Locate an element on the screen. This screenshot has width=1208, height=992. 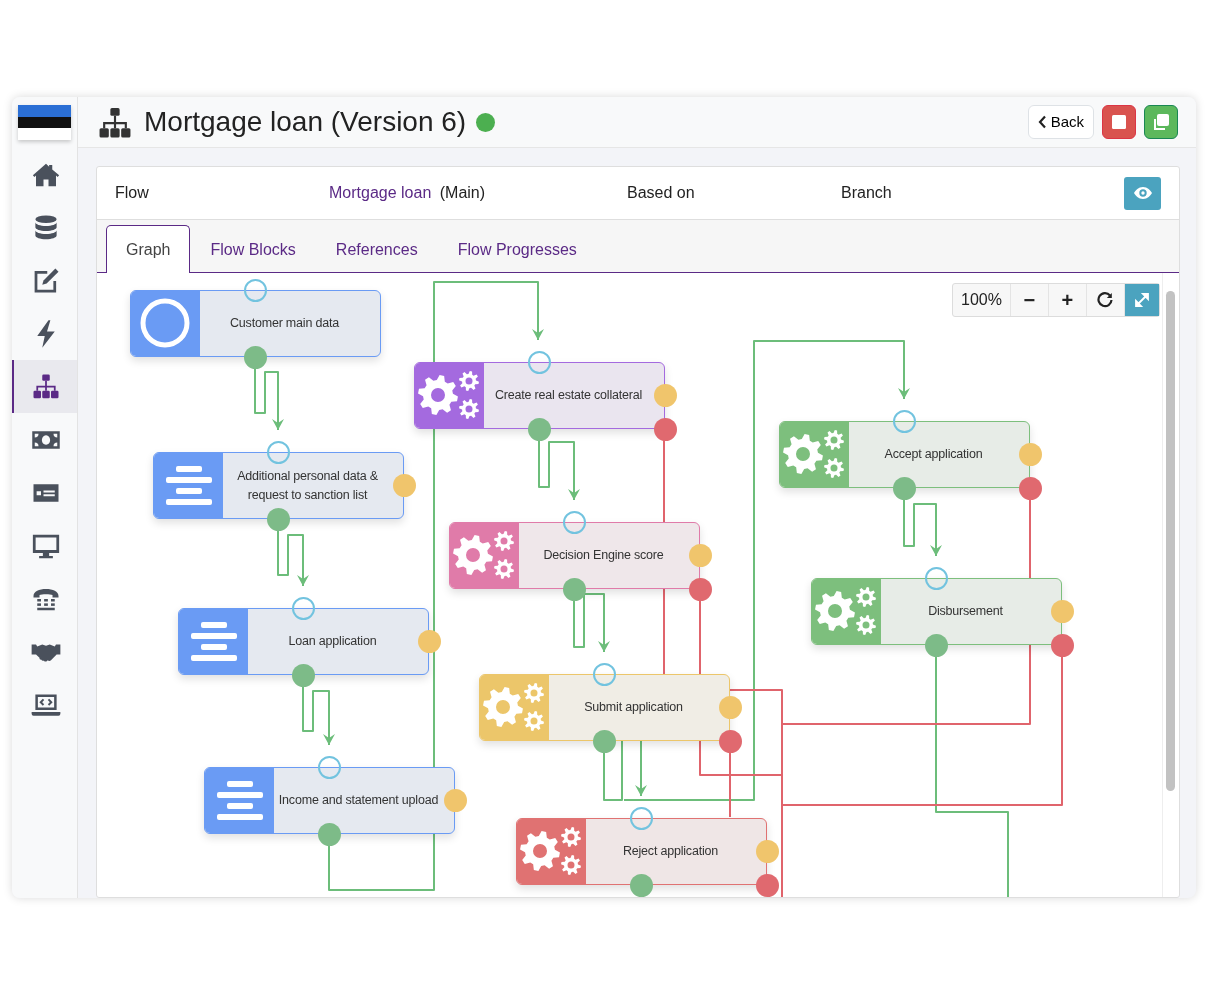
node-label: Accept application is located at coordinates (933, 455).